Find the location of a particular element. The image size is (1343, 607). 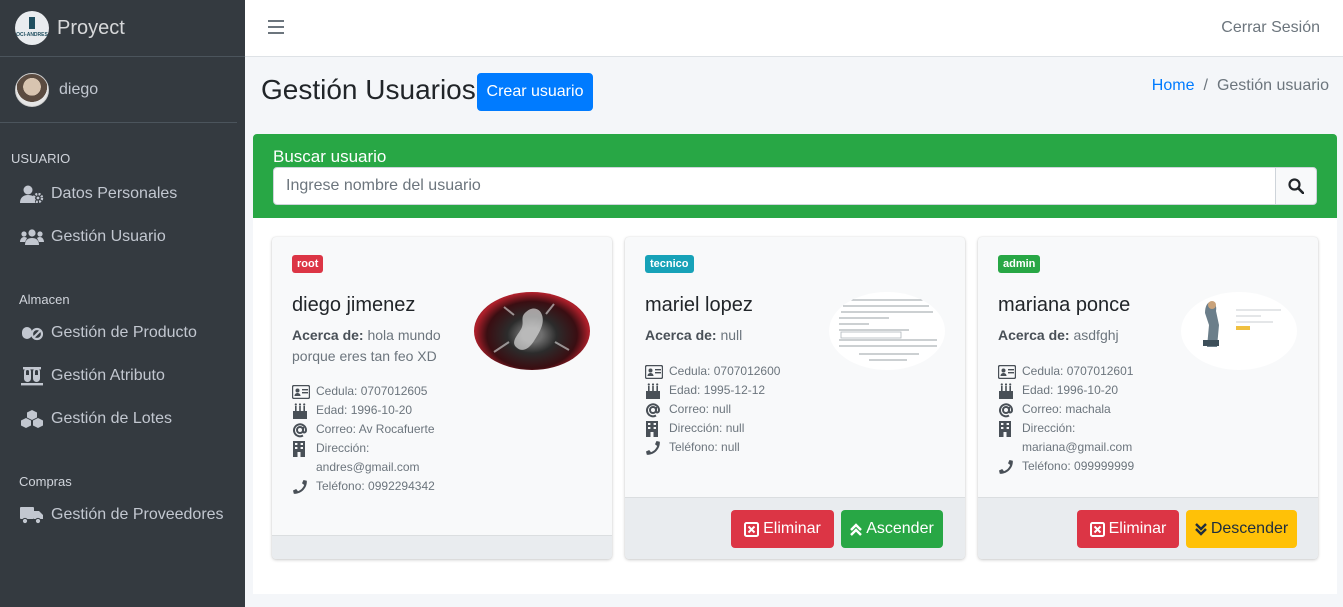

search-icon is located at coordinates (1296, 186).